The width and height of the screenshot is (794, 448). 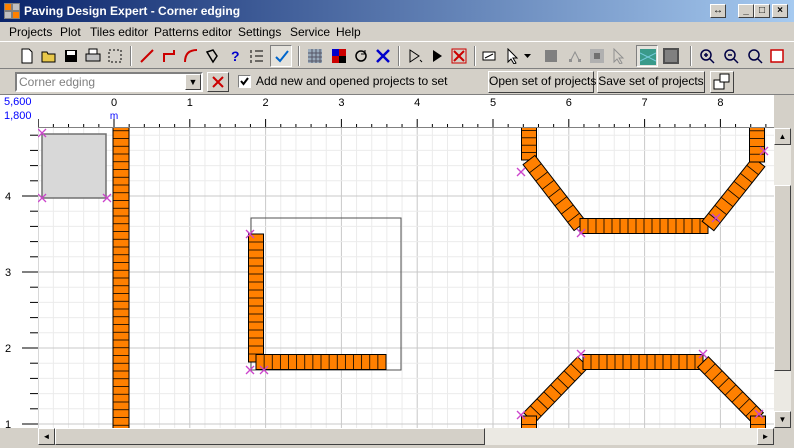 What do you see at coordinates (619, 56) in the screenshot?
I see `pointer-disabled-button` at bounding box center [619, 56].